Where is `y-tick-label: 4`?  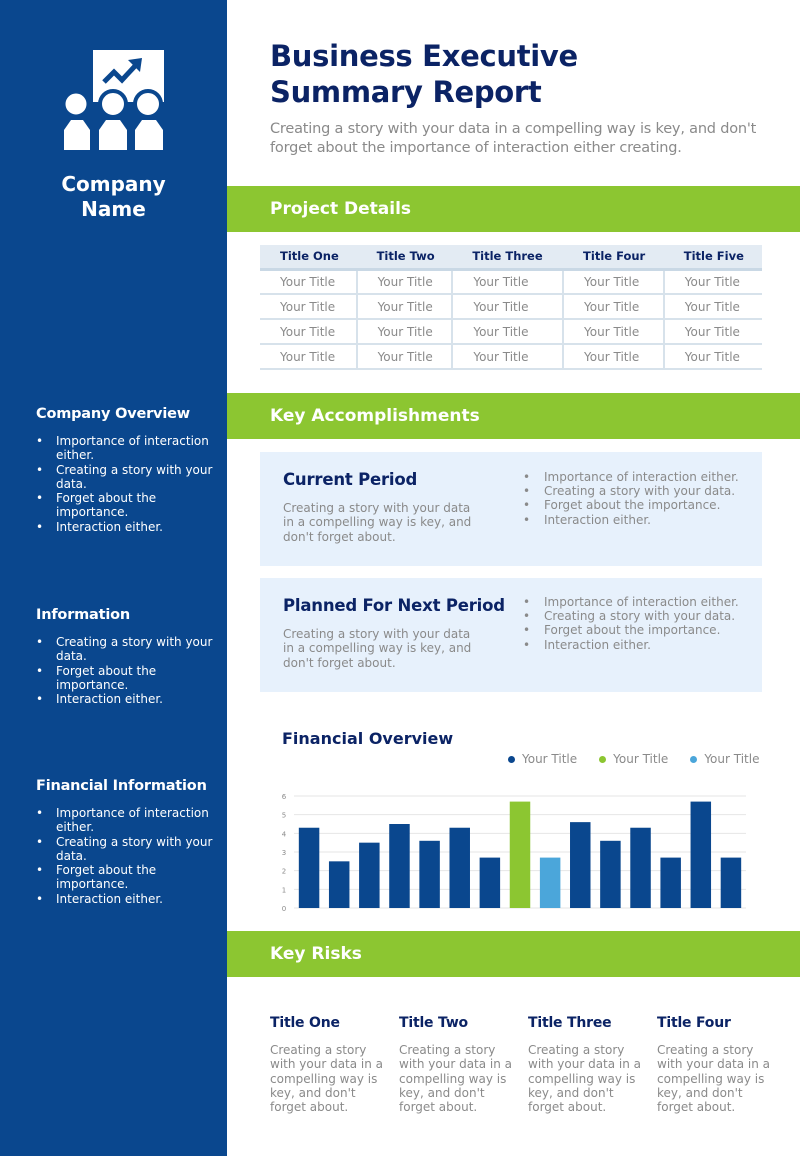
y-tick-label: 4 is located at coordinates (284, 834).